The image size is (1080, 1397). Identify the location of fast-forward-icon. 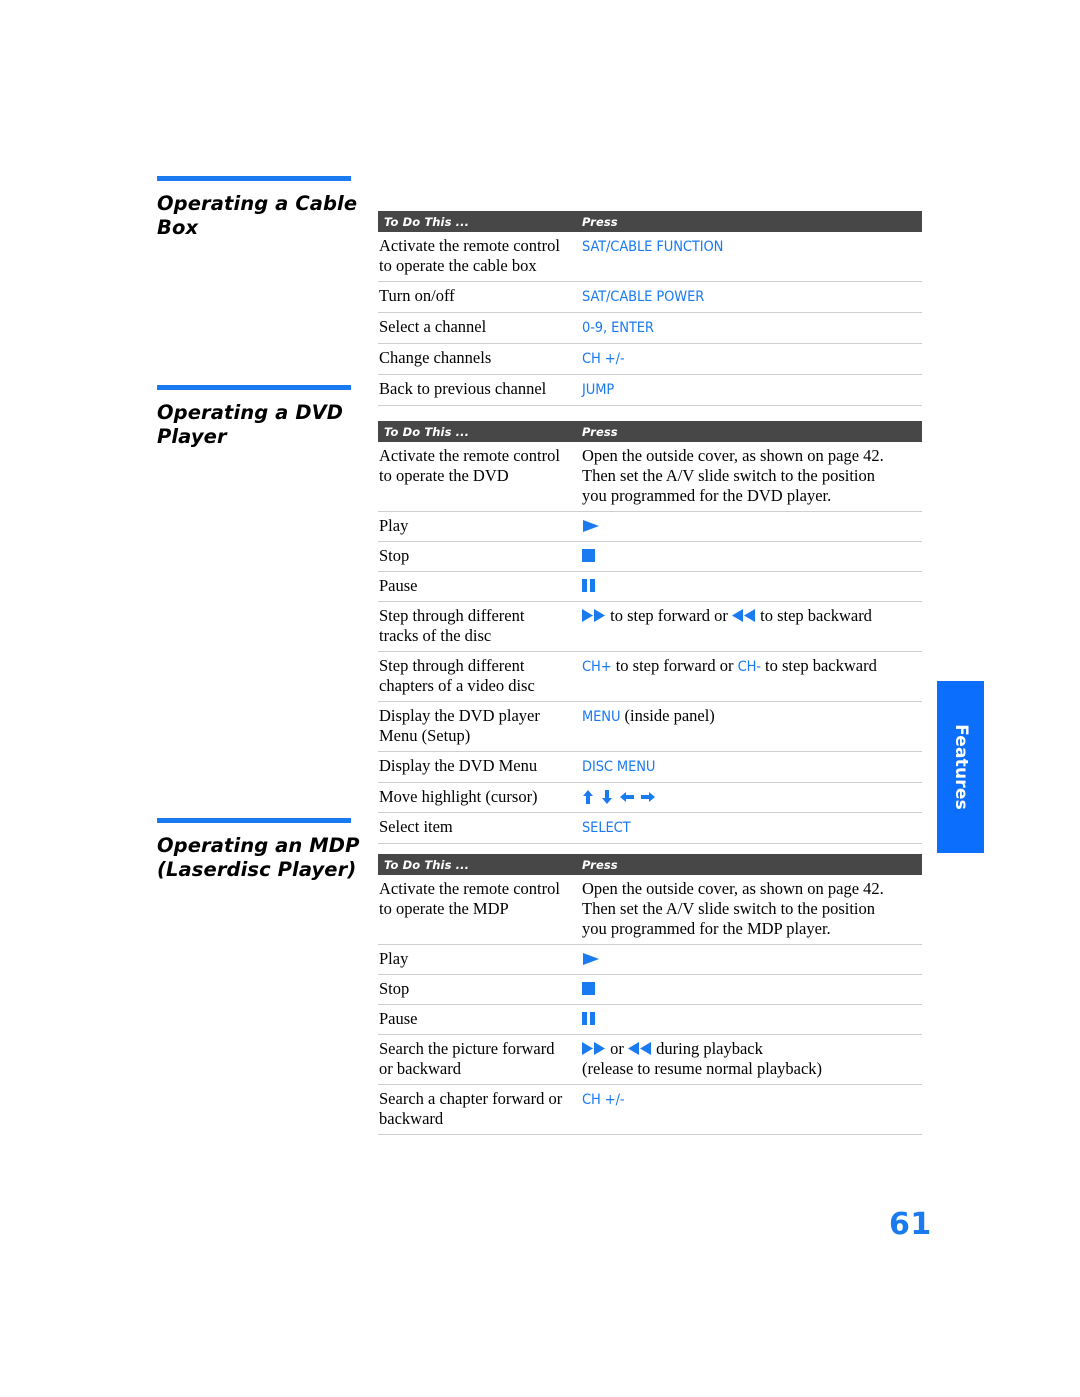
(594, 1048).